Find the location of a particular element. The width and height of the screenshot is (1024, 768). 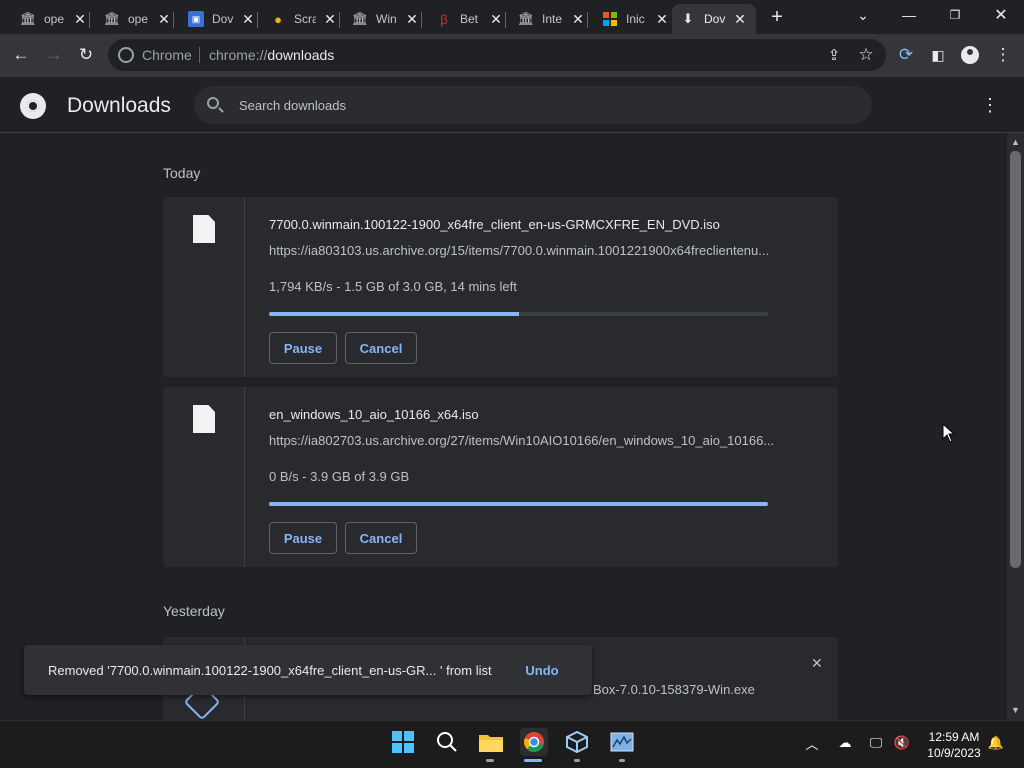

section-yesterday: Yesterday is located at coordinates (194, 611).